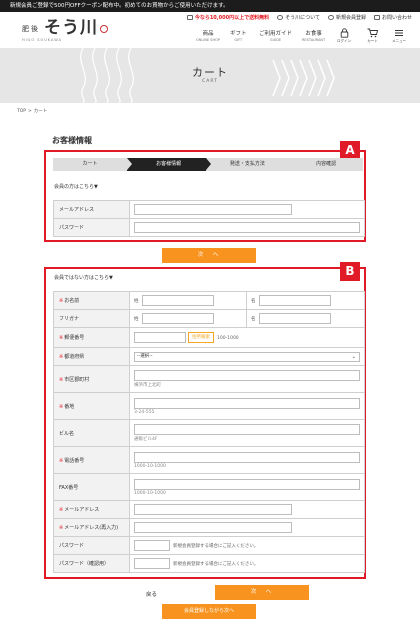  What do you see at coordinates (91, 528) in the screenshot?
I see `email-confirm-label: メールアドレス(再入力)` at bounding box center [91, 528].